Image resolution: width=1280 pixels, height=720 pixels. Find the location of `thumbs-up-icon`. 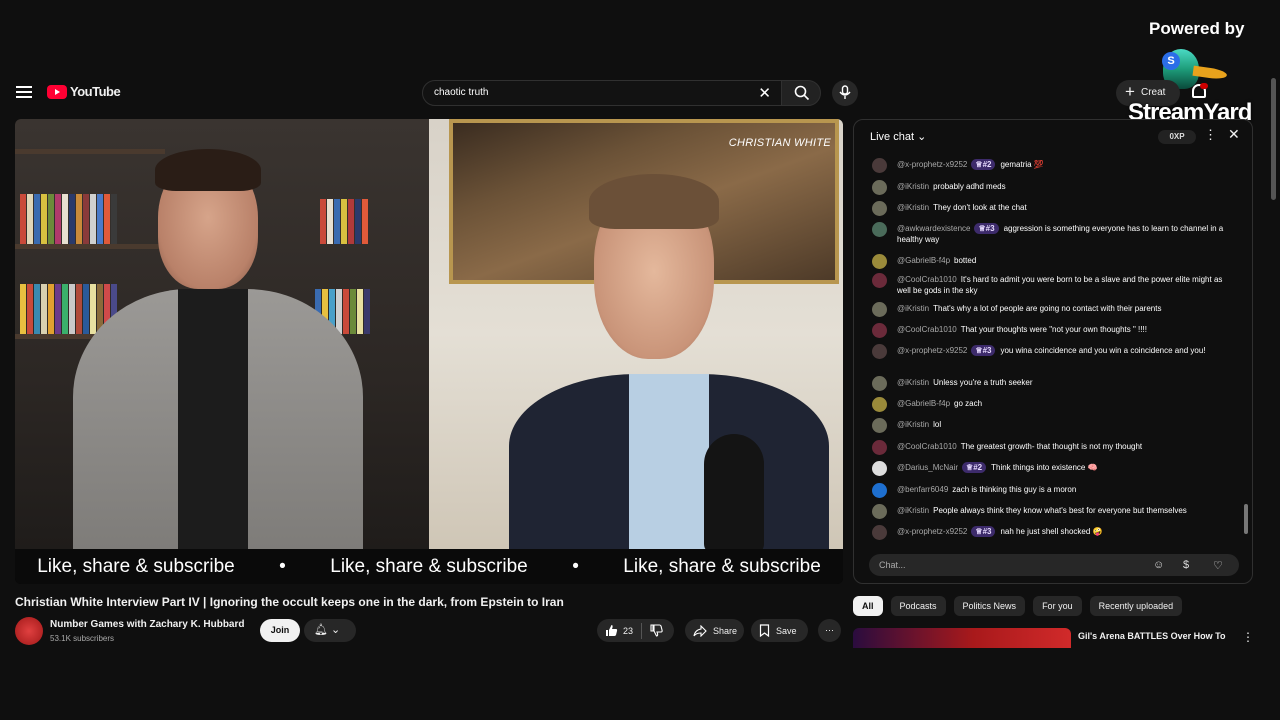

thumbs-up-icon is located at coordinates (611, 630).